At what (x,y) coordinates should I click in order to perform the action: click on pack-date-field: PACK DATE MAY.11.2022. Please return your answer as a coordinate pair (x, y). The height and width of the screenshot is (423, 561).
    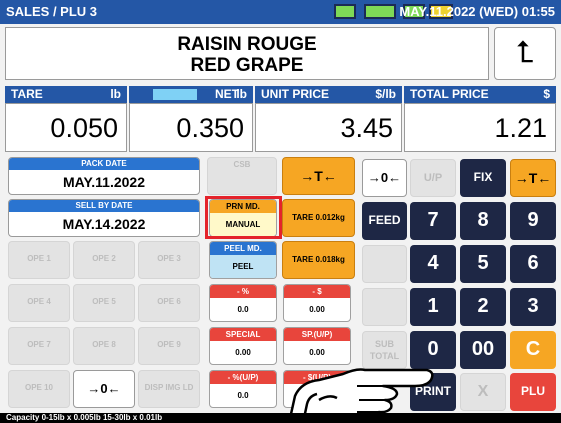
    Looking at the image, I should click on (104, 176).